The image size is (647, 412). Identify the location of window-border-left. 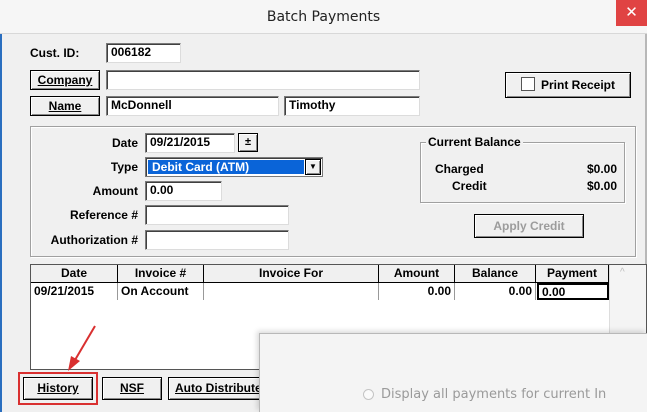
(1, 223).